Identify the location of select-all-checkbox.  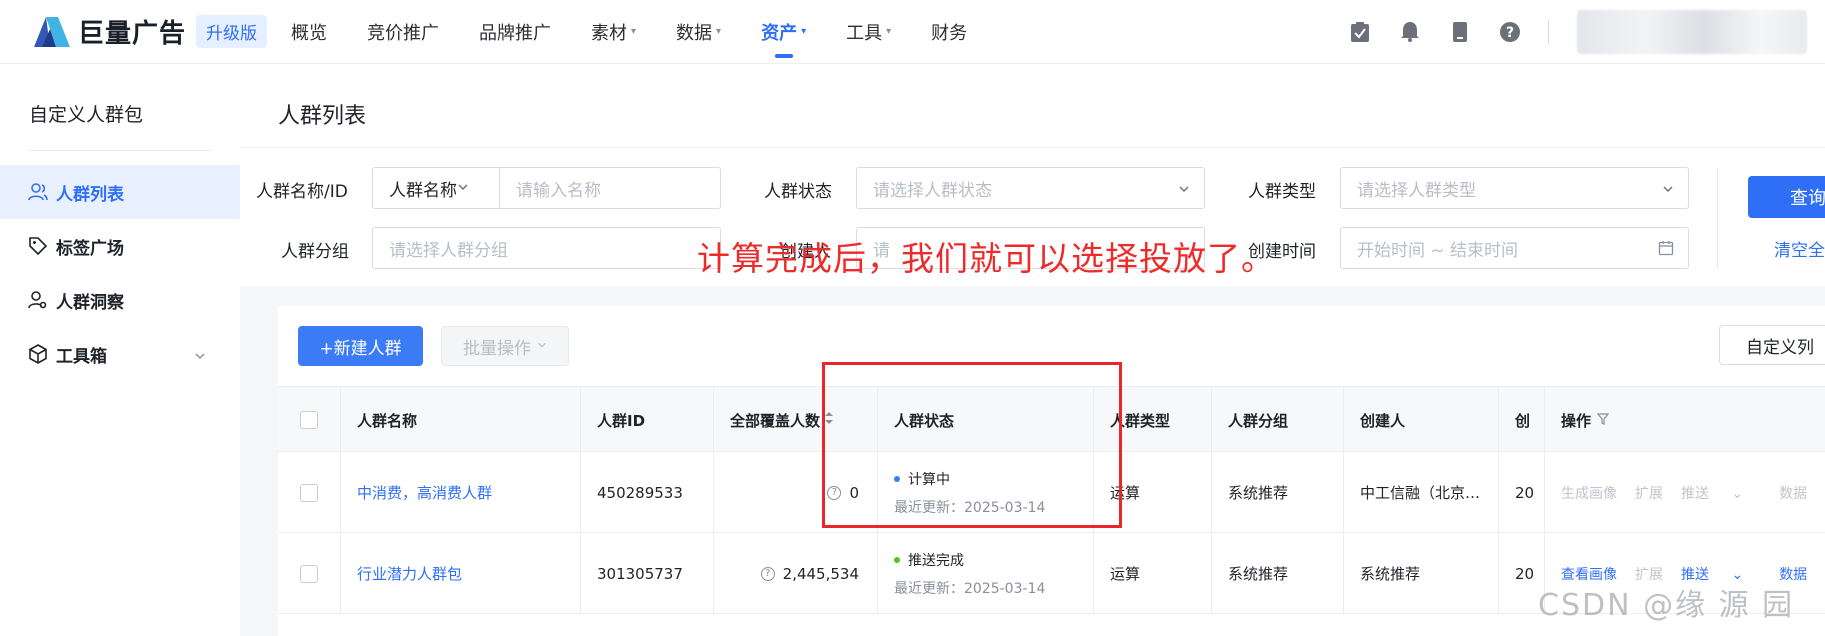
(309, 420).